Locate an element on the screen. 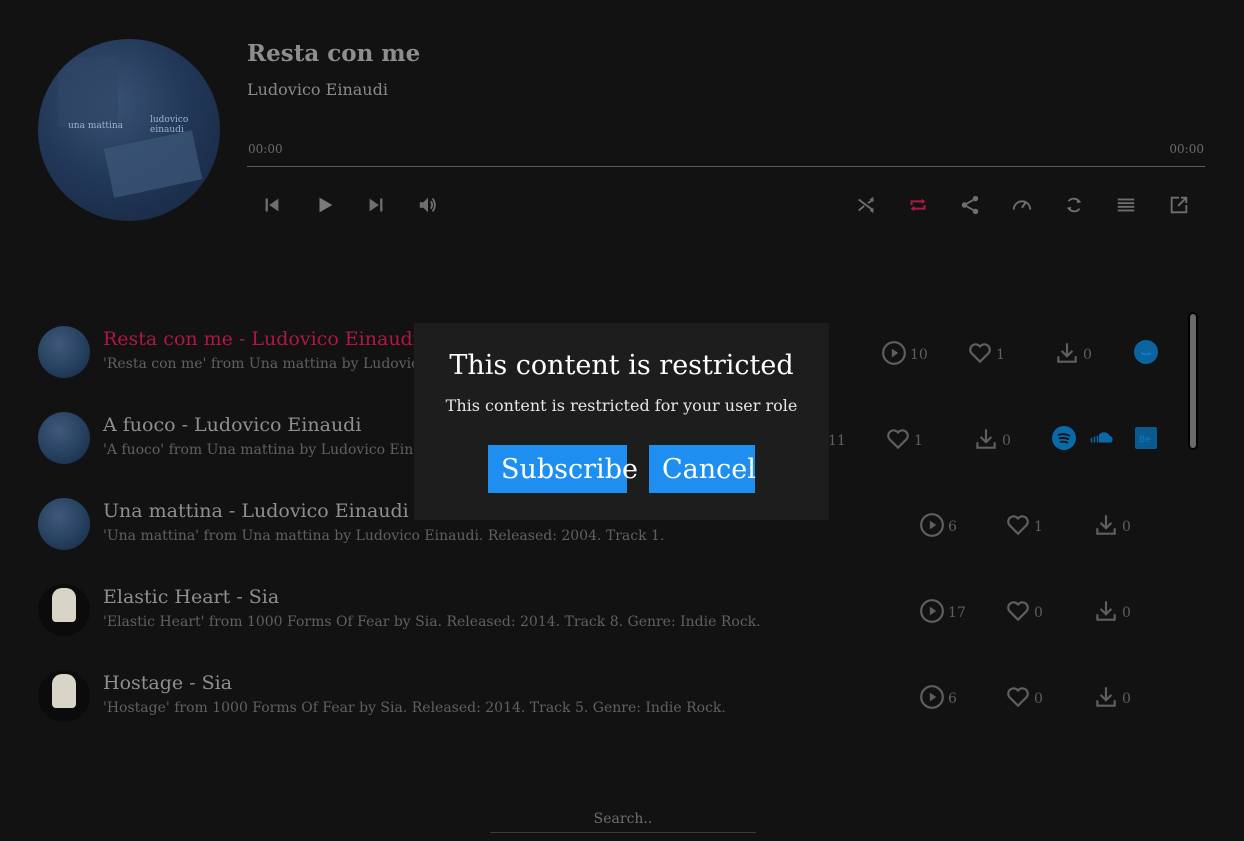 Image resolution: width=1244 pixels, height=841 pixels. subscribe-button: Subscribe is located at coordinates (563, 469).